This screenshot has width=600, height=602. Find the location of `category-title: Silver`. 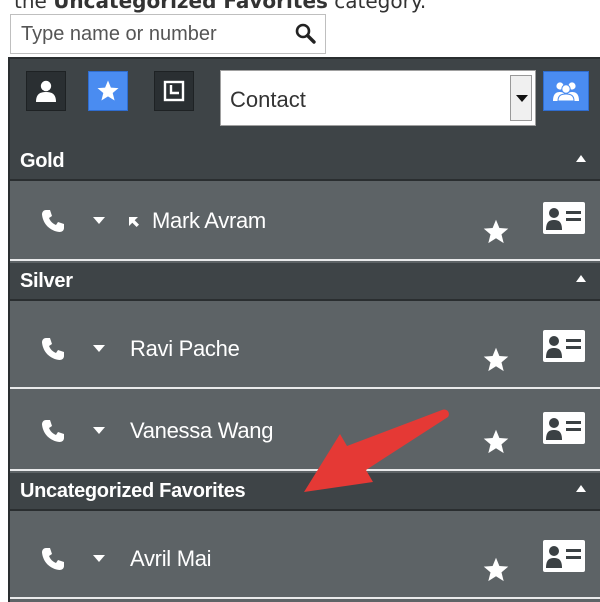

category-title: Silver is located at coordinates (46, 281).